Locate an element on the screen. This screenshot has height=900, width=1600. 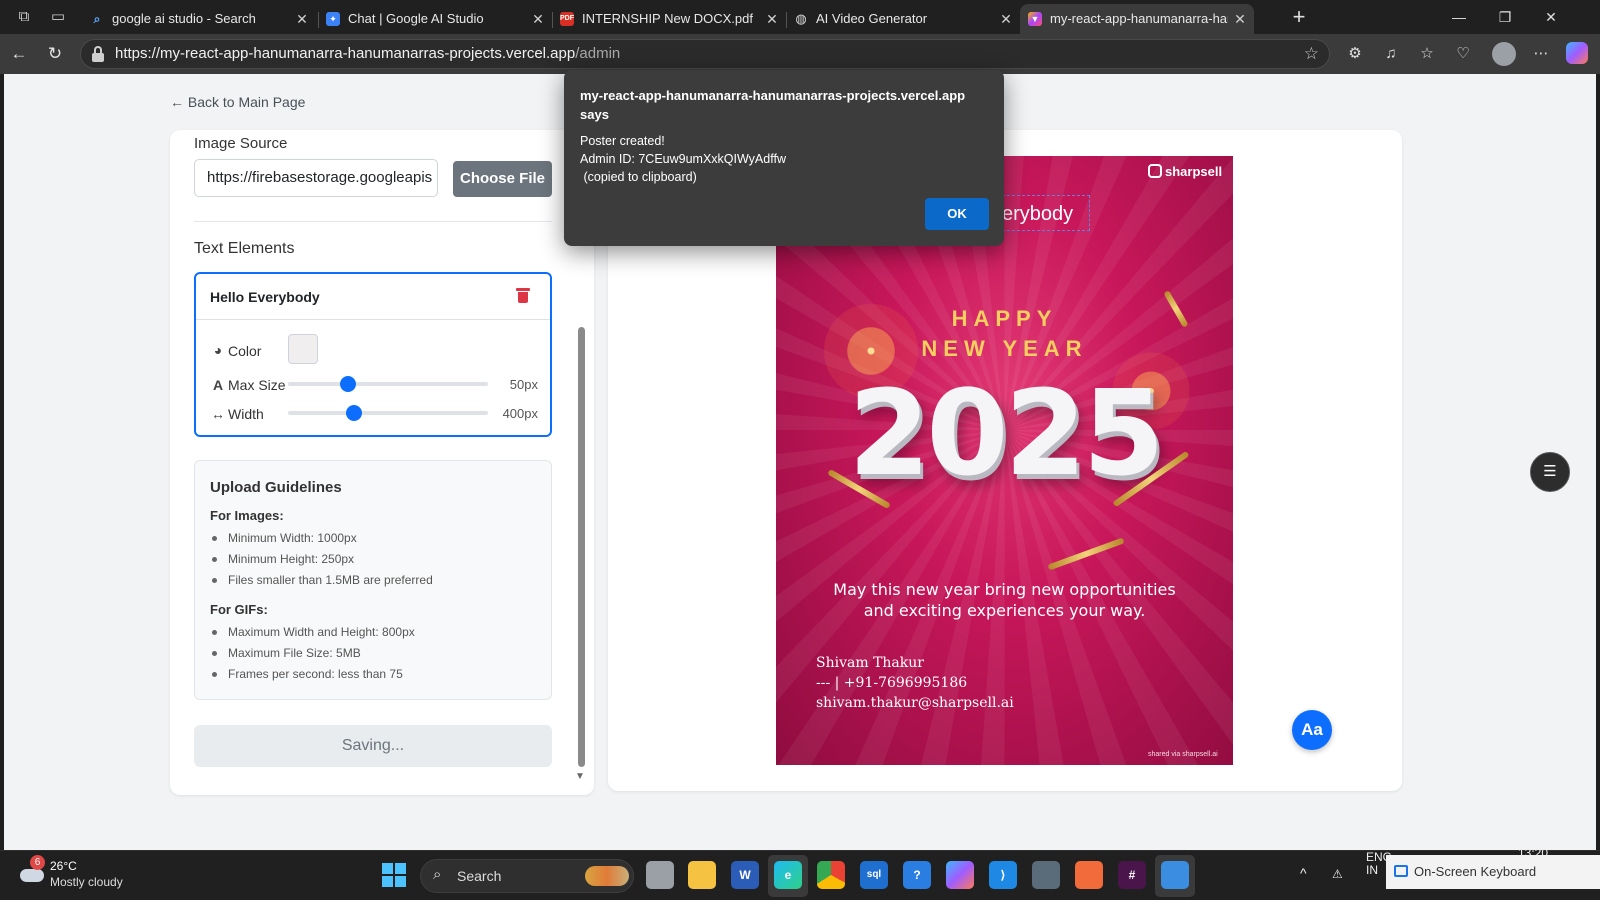
color-swatch is located at coordinates (303, 349).